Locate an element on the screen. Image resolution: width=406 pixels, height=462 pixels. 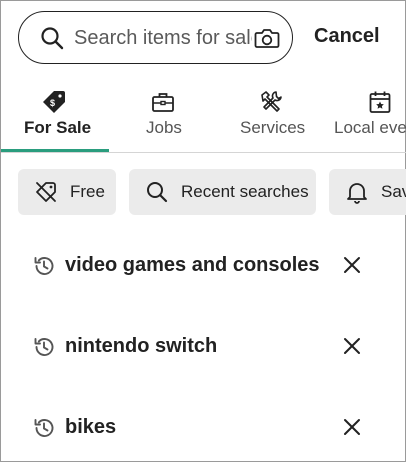
search-input is located at coordinates (163, 38).